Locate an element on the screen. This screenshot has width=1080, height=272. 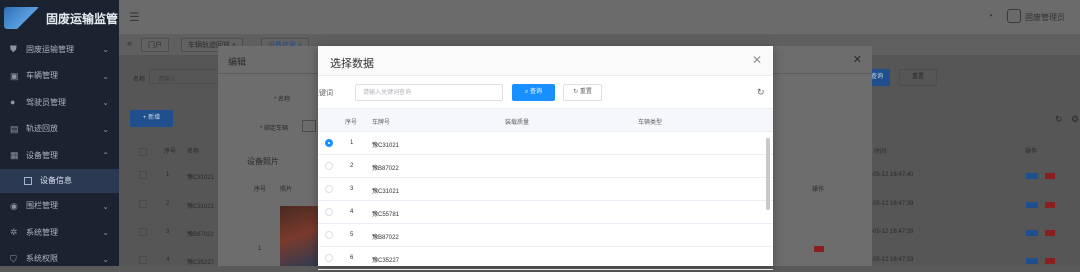
reset-icon: ↻ is located at coordinates (576, 92).